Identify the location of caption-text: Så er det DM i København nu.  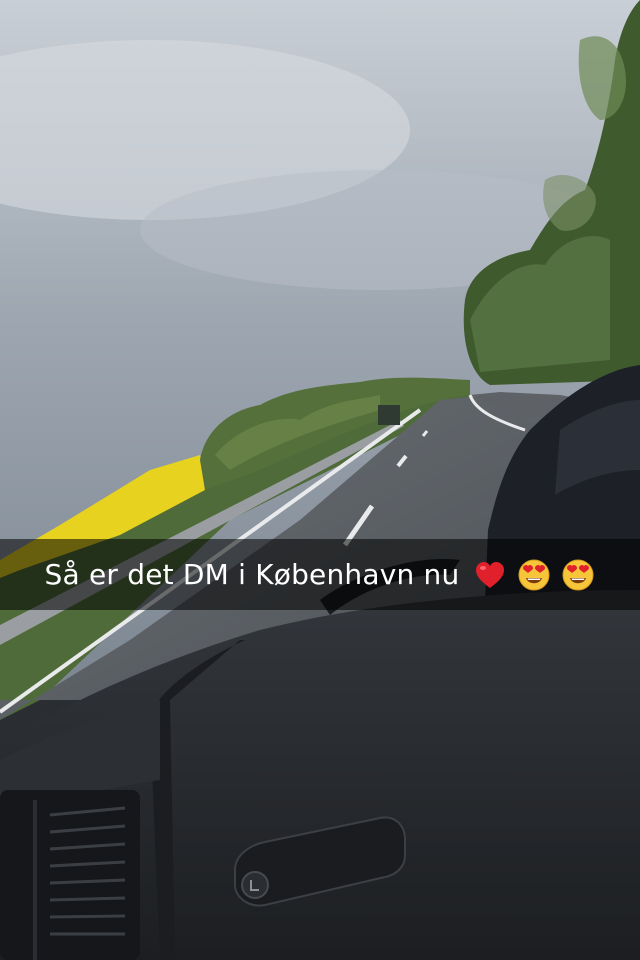
(252, 574).